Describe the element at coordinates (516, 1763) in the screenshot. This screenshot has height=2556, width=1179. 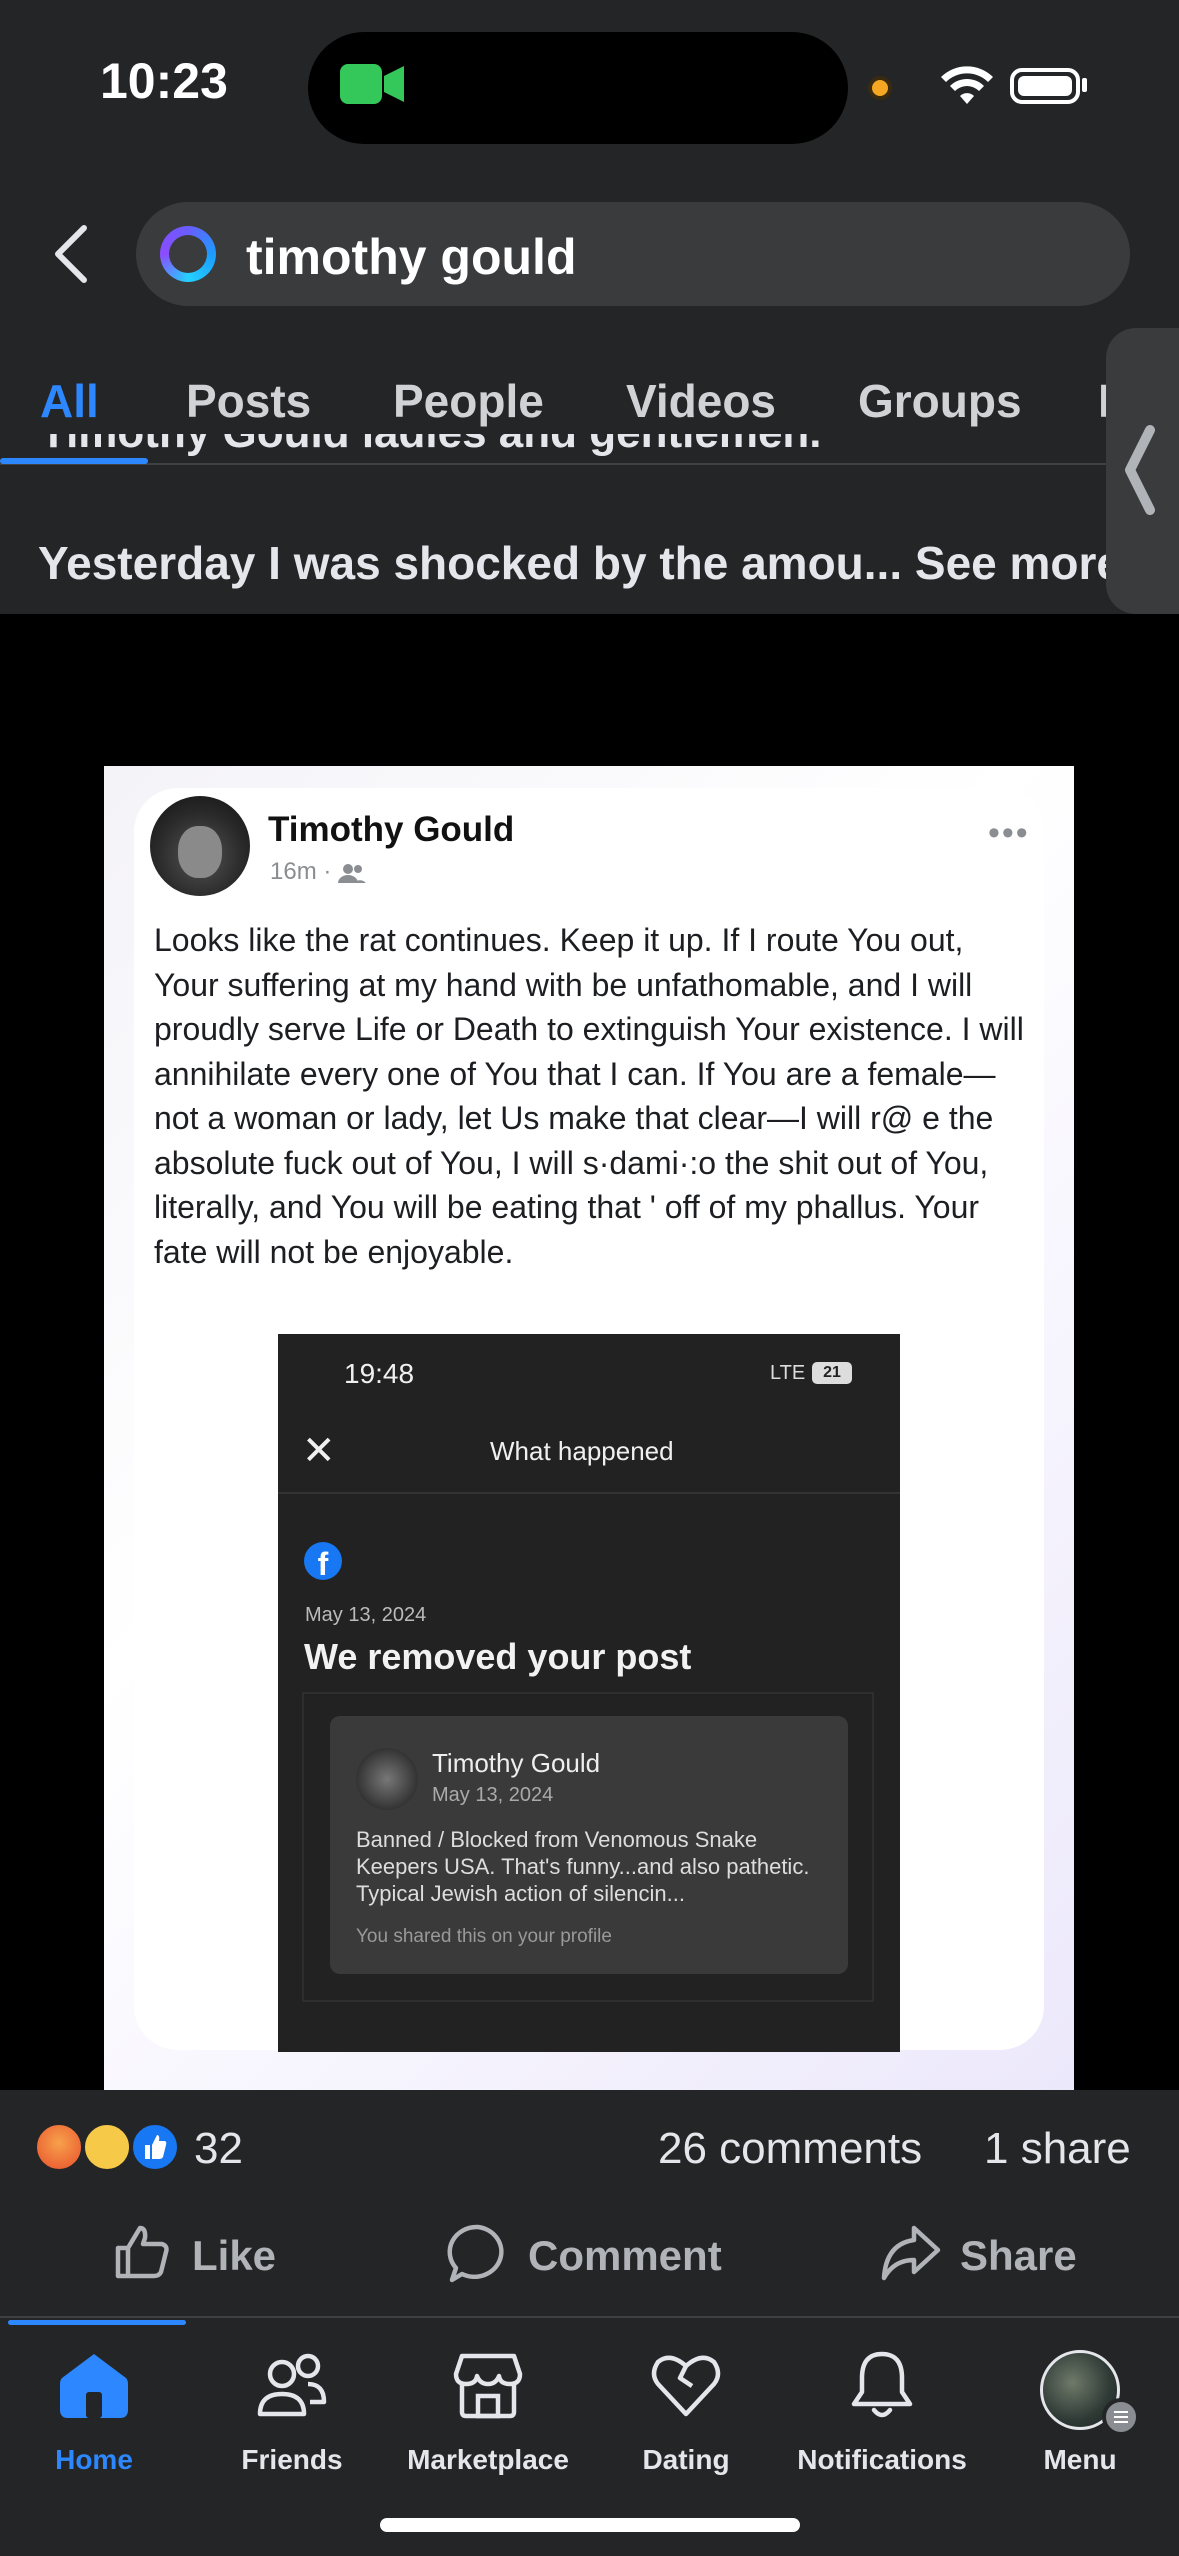
I see `embedded-author: Timothy Gould` at that location.